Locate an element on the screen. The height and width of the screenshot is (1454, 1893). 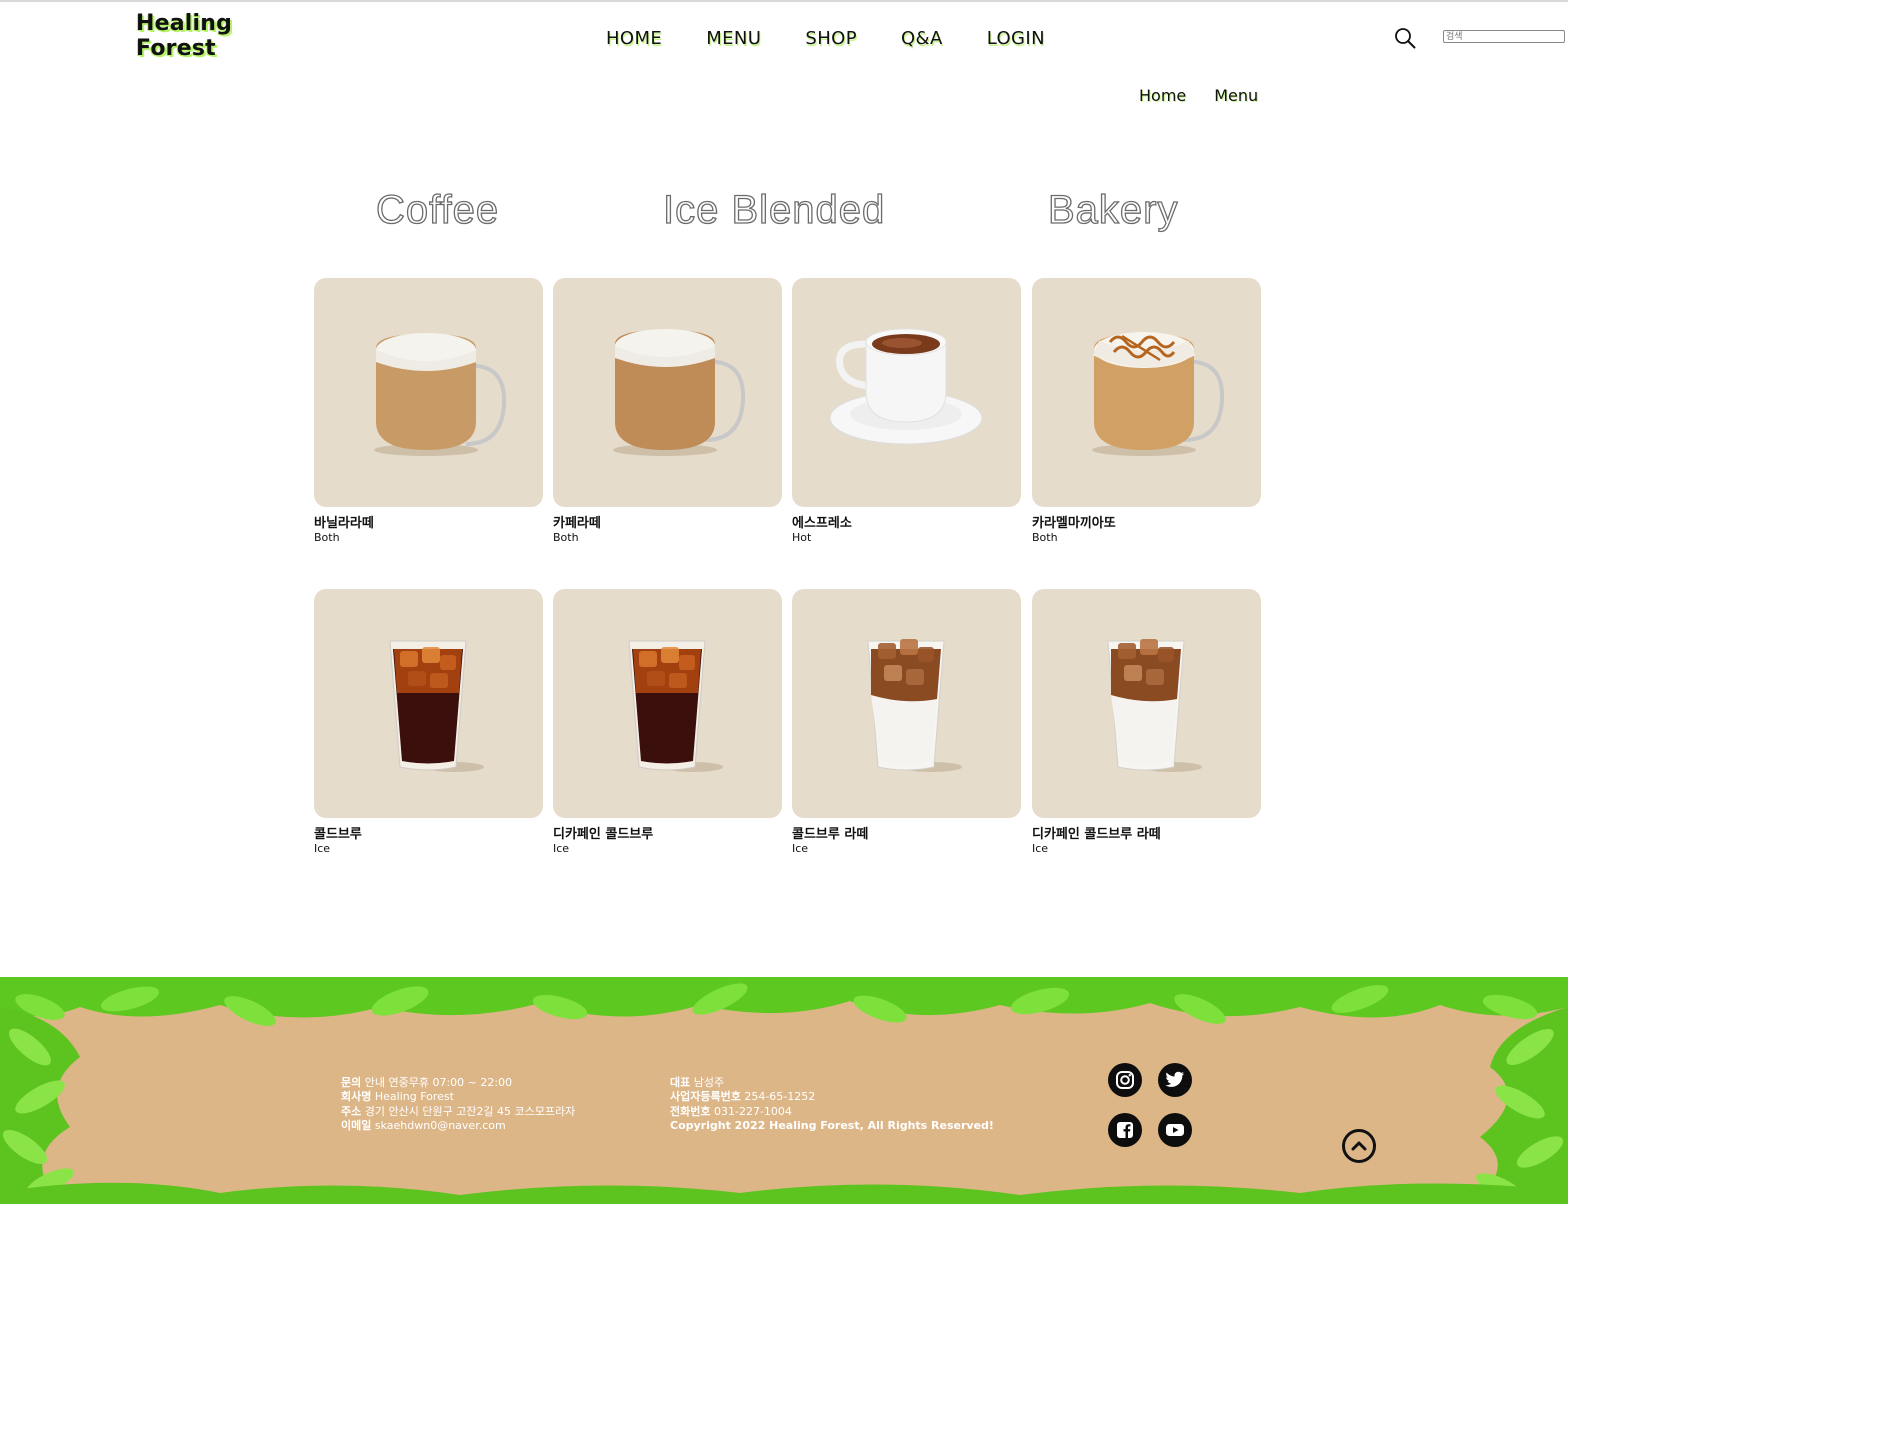
product-card: 디카페인 콜드브루 Ice is located at coordinates (667, 722).